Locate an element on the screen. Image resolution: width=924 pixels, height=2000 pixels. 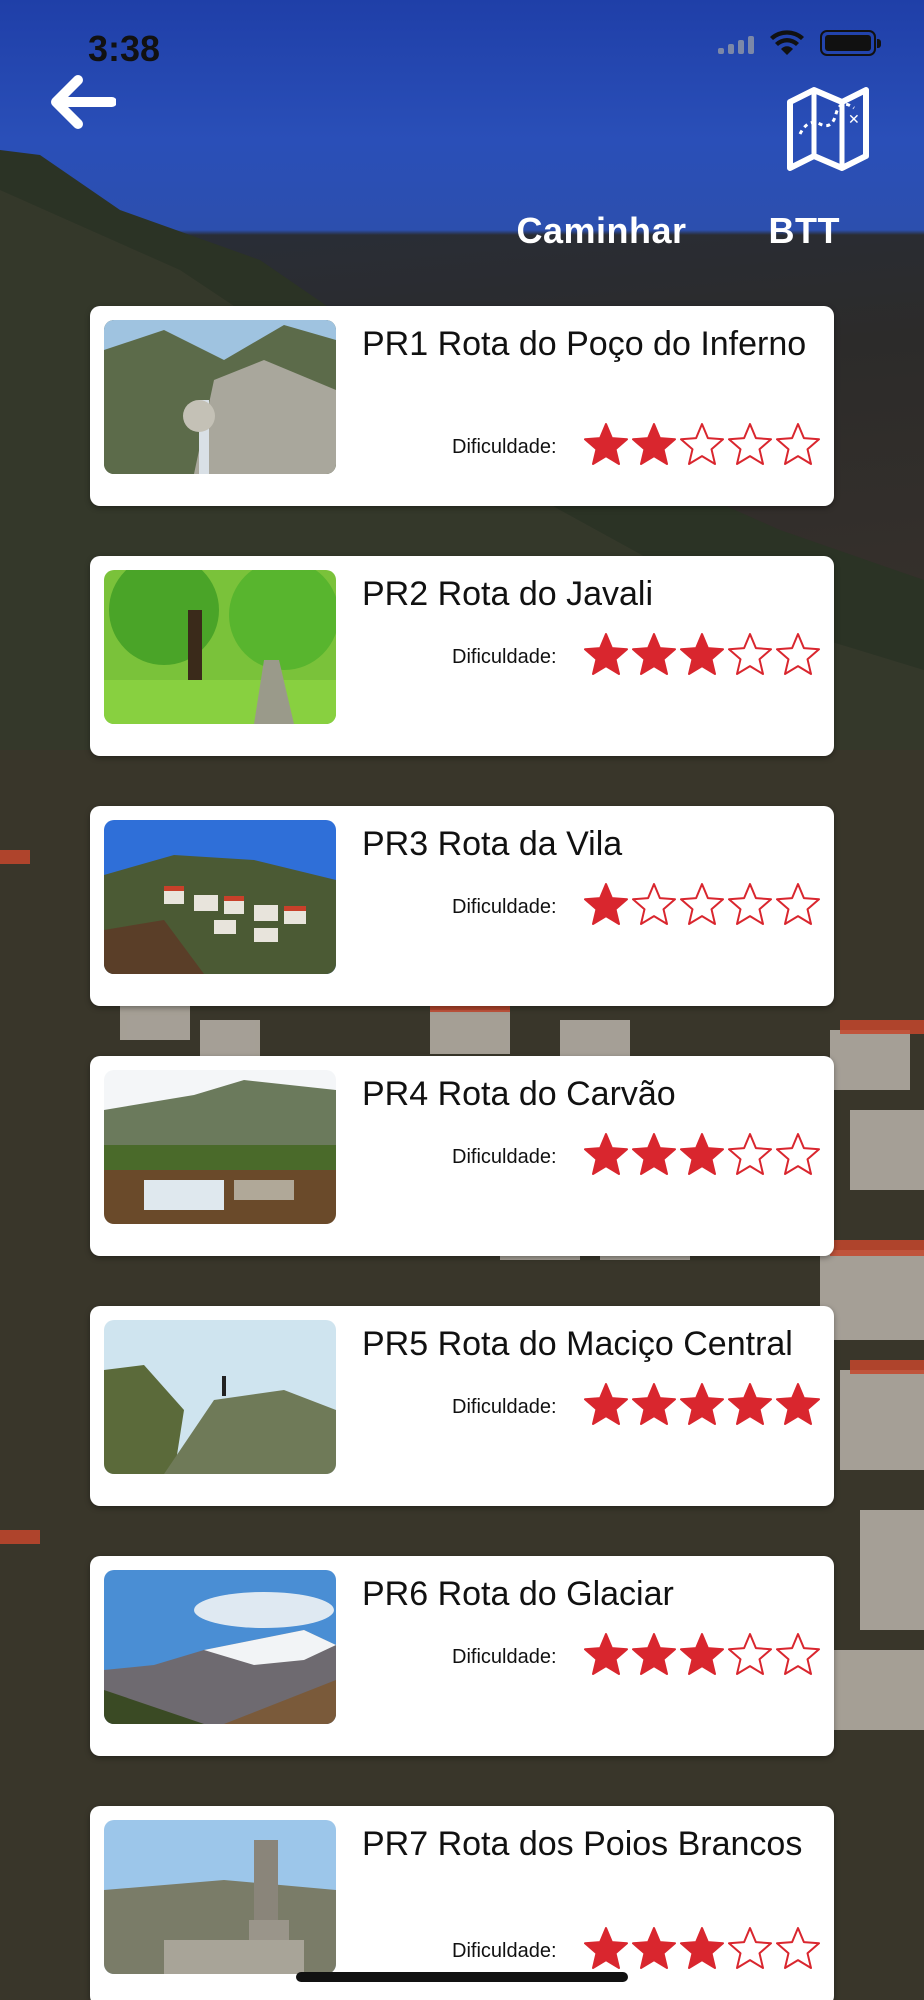
status-bar: 3:38 is located at coordinates (462, 45).